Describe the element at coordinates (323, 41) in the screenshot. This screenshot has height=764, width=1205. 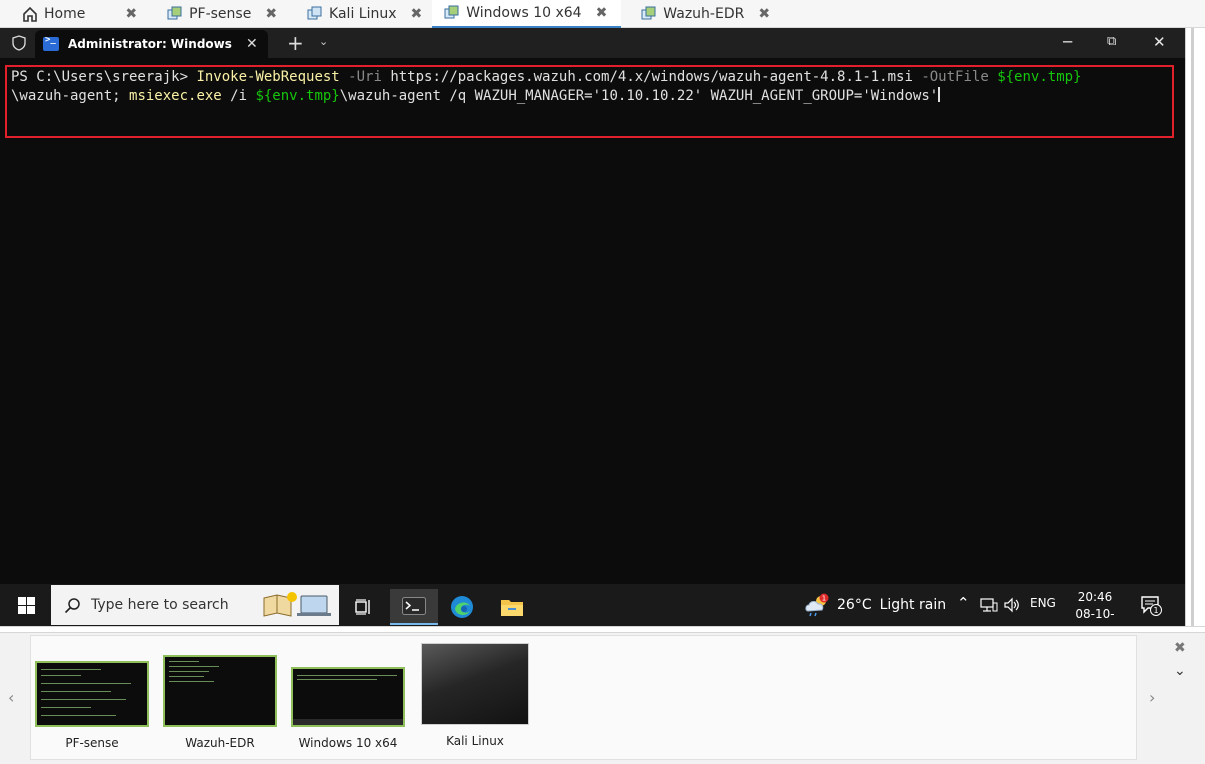
I see `chevron-down-icon: ⌄` at that location.